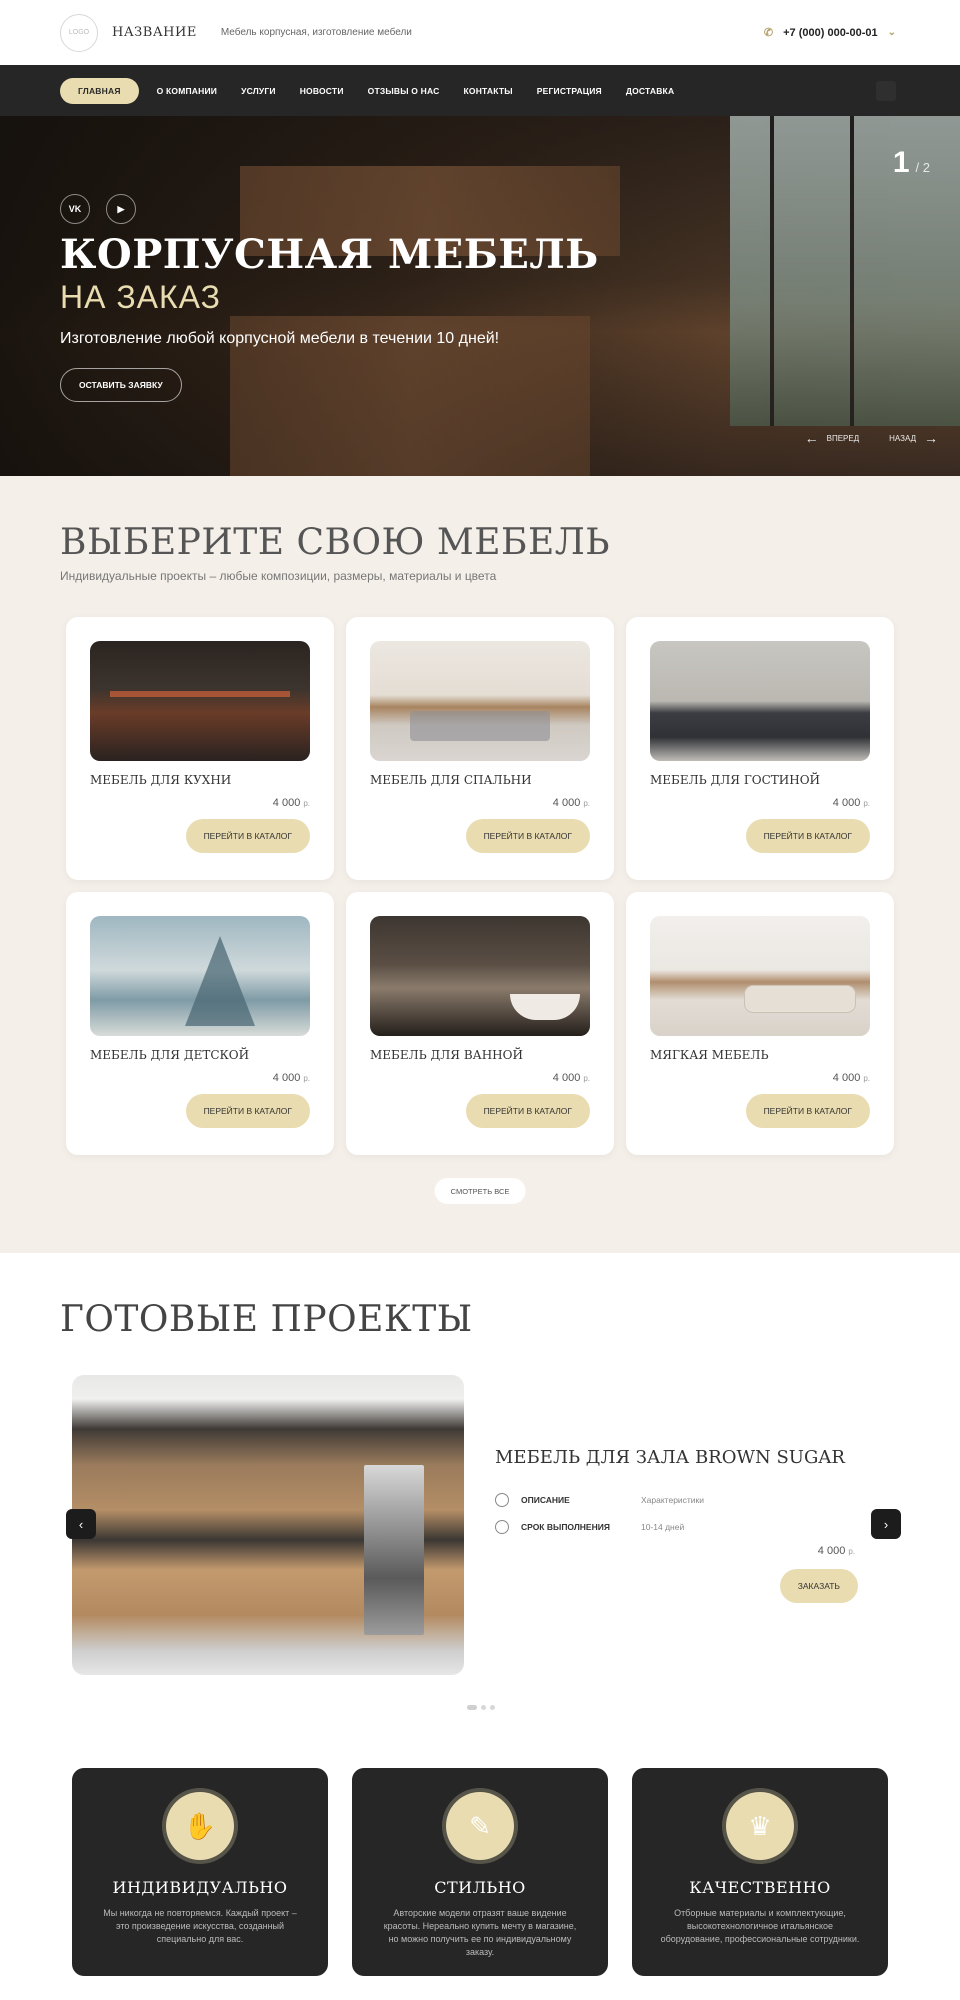 The image size is (960, 2000). What do you see at coordinates (811, 438) in the screenshot?
I see `arrow-left-icon: ←` at bounding box center [811, 438].